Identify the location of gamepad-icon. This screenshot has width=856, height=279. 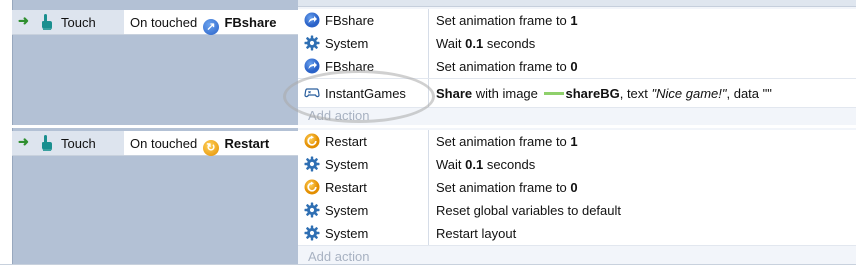
(312, 93).